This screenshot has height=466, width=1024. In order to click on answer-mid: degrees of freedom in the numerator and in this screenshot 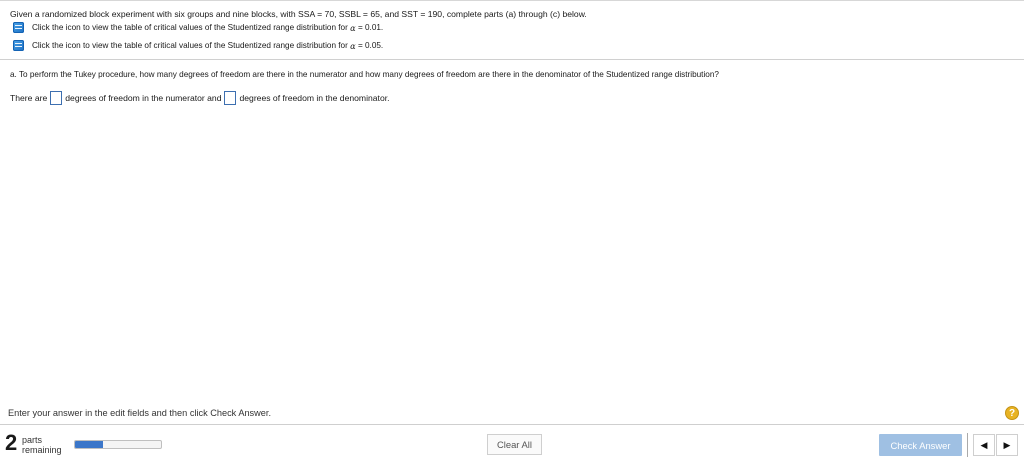, I will do `click(143, 98)`.